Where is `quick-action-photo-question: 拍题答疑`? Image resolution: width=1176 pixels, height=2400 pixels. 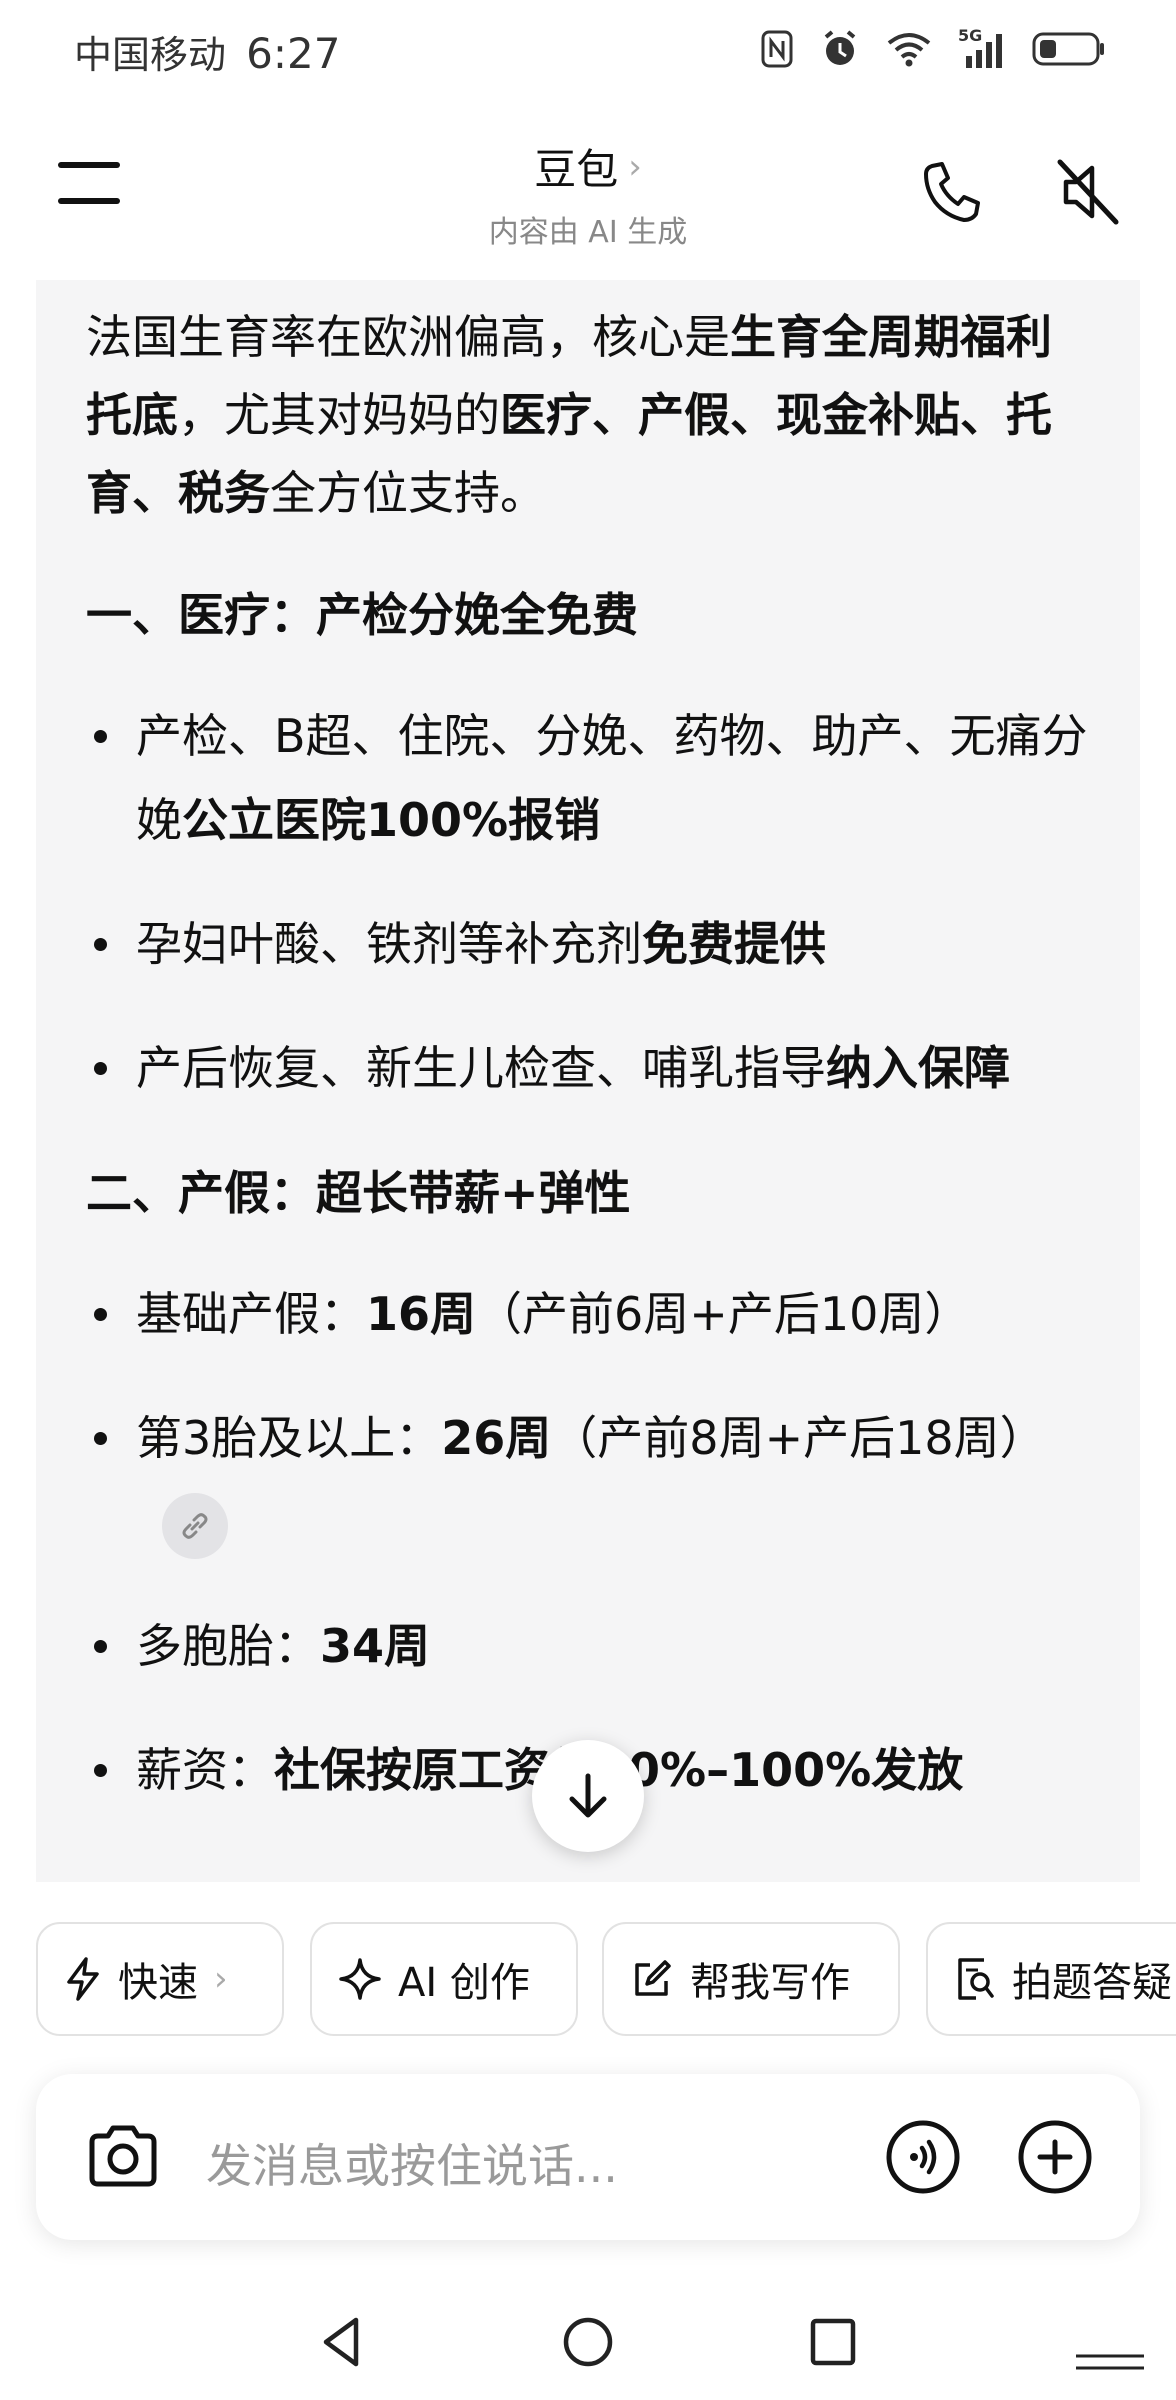
quick-action-photo-question: 拍题答疑 is located at coordinates (1051, 1979).